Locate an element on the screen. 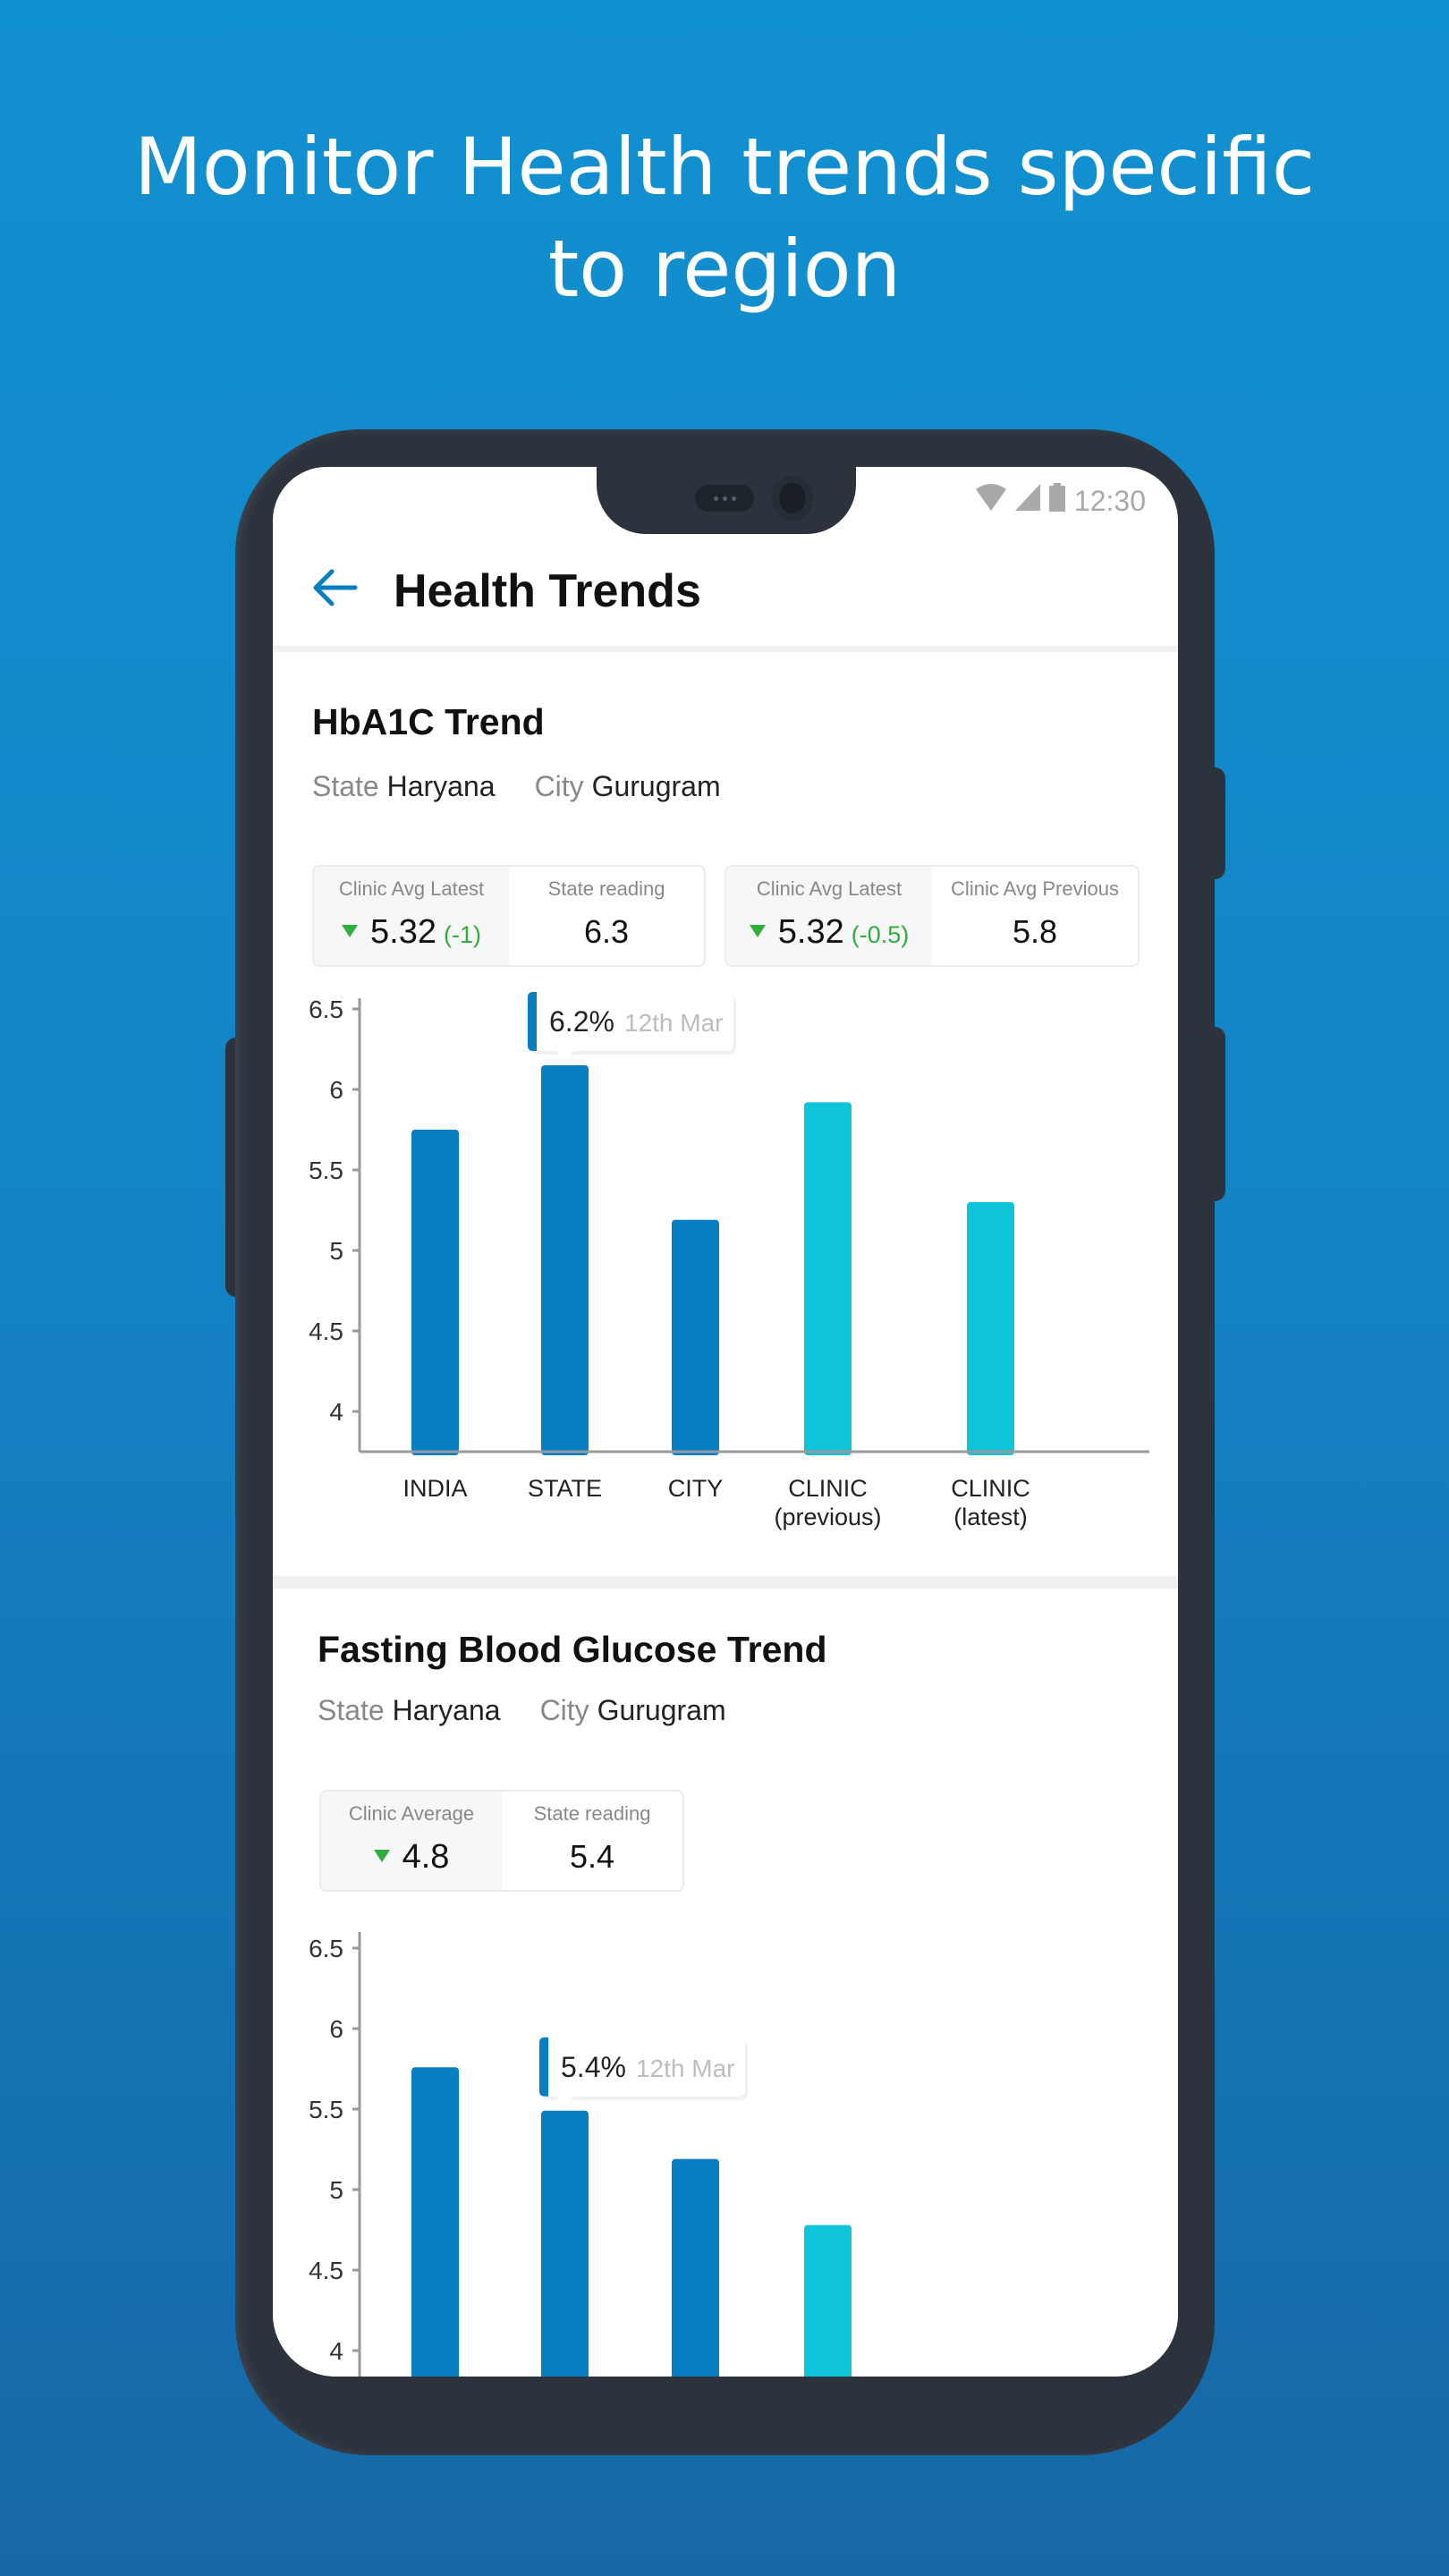 The image size is (1449, 2576). x-tick-label: CITY is located at coordinates (696, 1488).